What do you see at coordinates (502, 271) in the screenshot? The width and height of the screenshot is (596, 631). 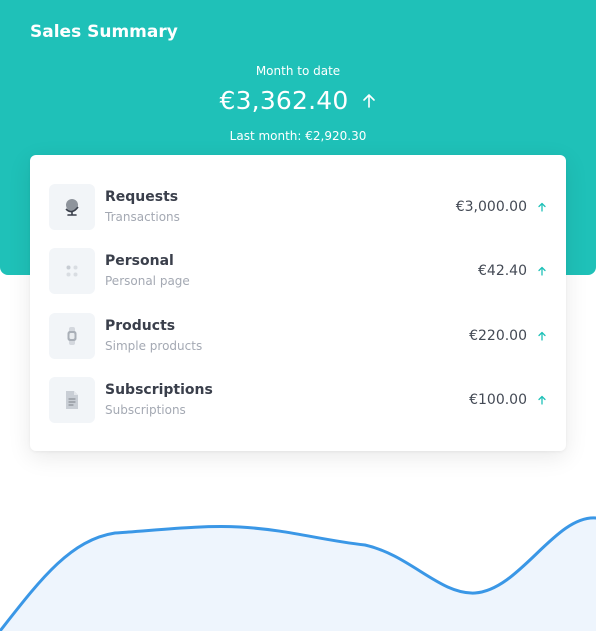 I see `item-amount: €42.40` at bounding box center [502, 271].